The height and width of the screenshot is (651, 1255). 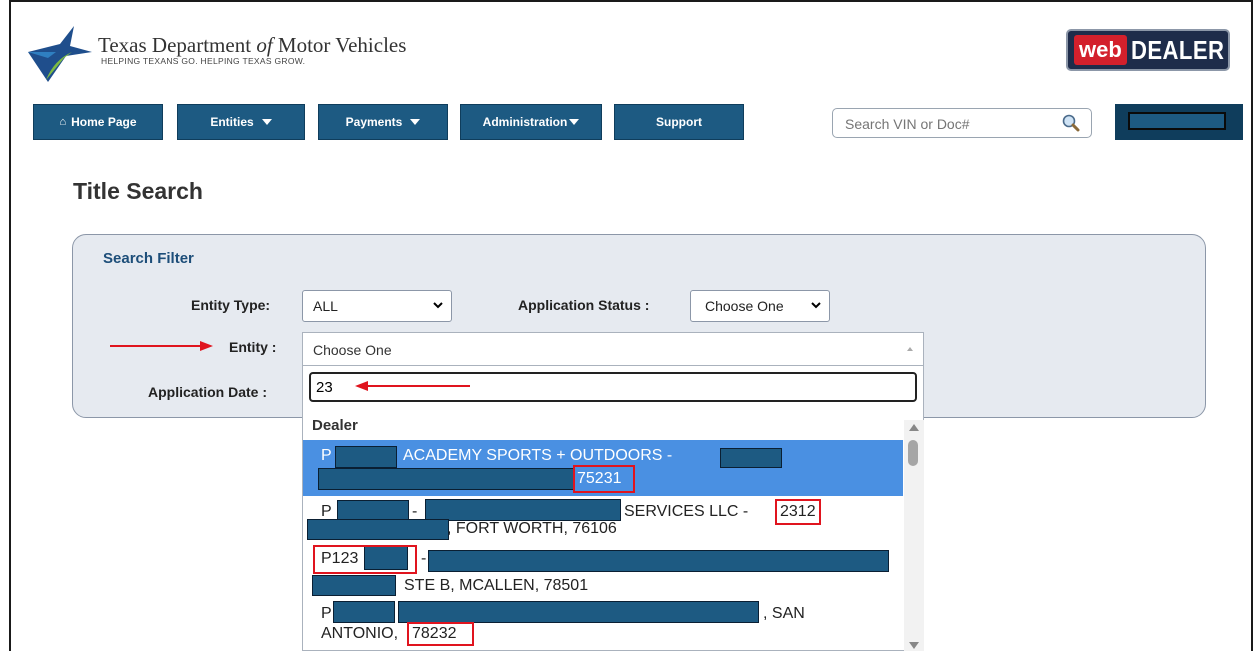 I want to click on webdealer-logo: web DEALER, so click(x=1148, y=50).